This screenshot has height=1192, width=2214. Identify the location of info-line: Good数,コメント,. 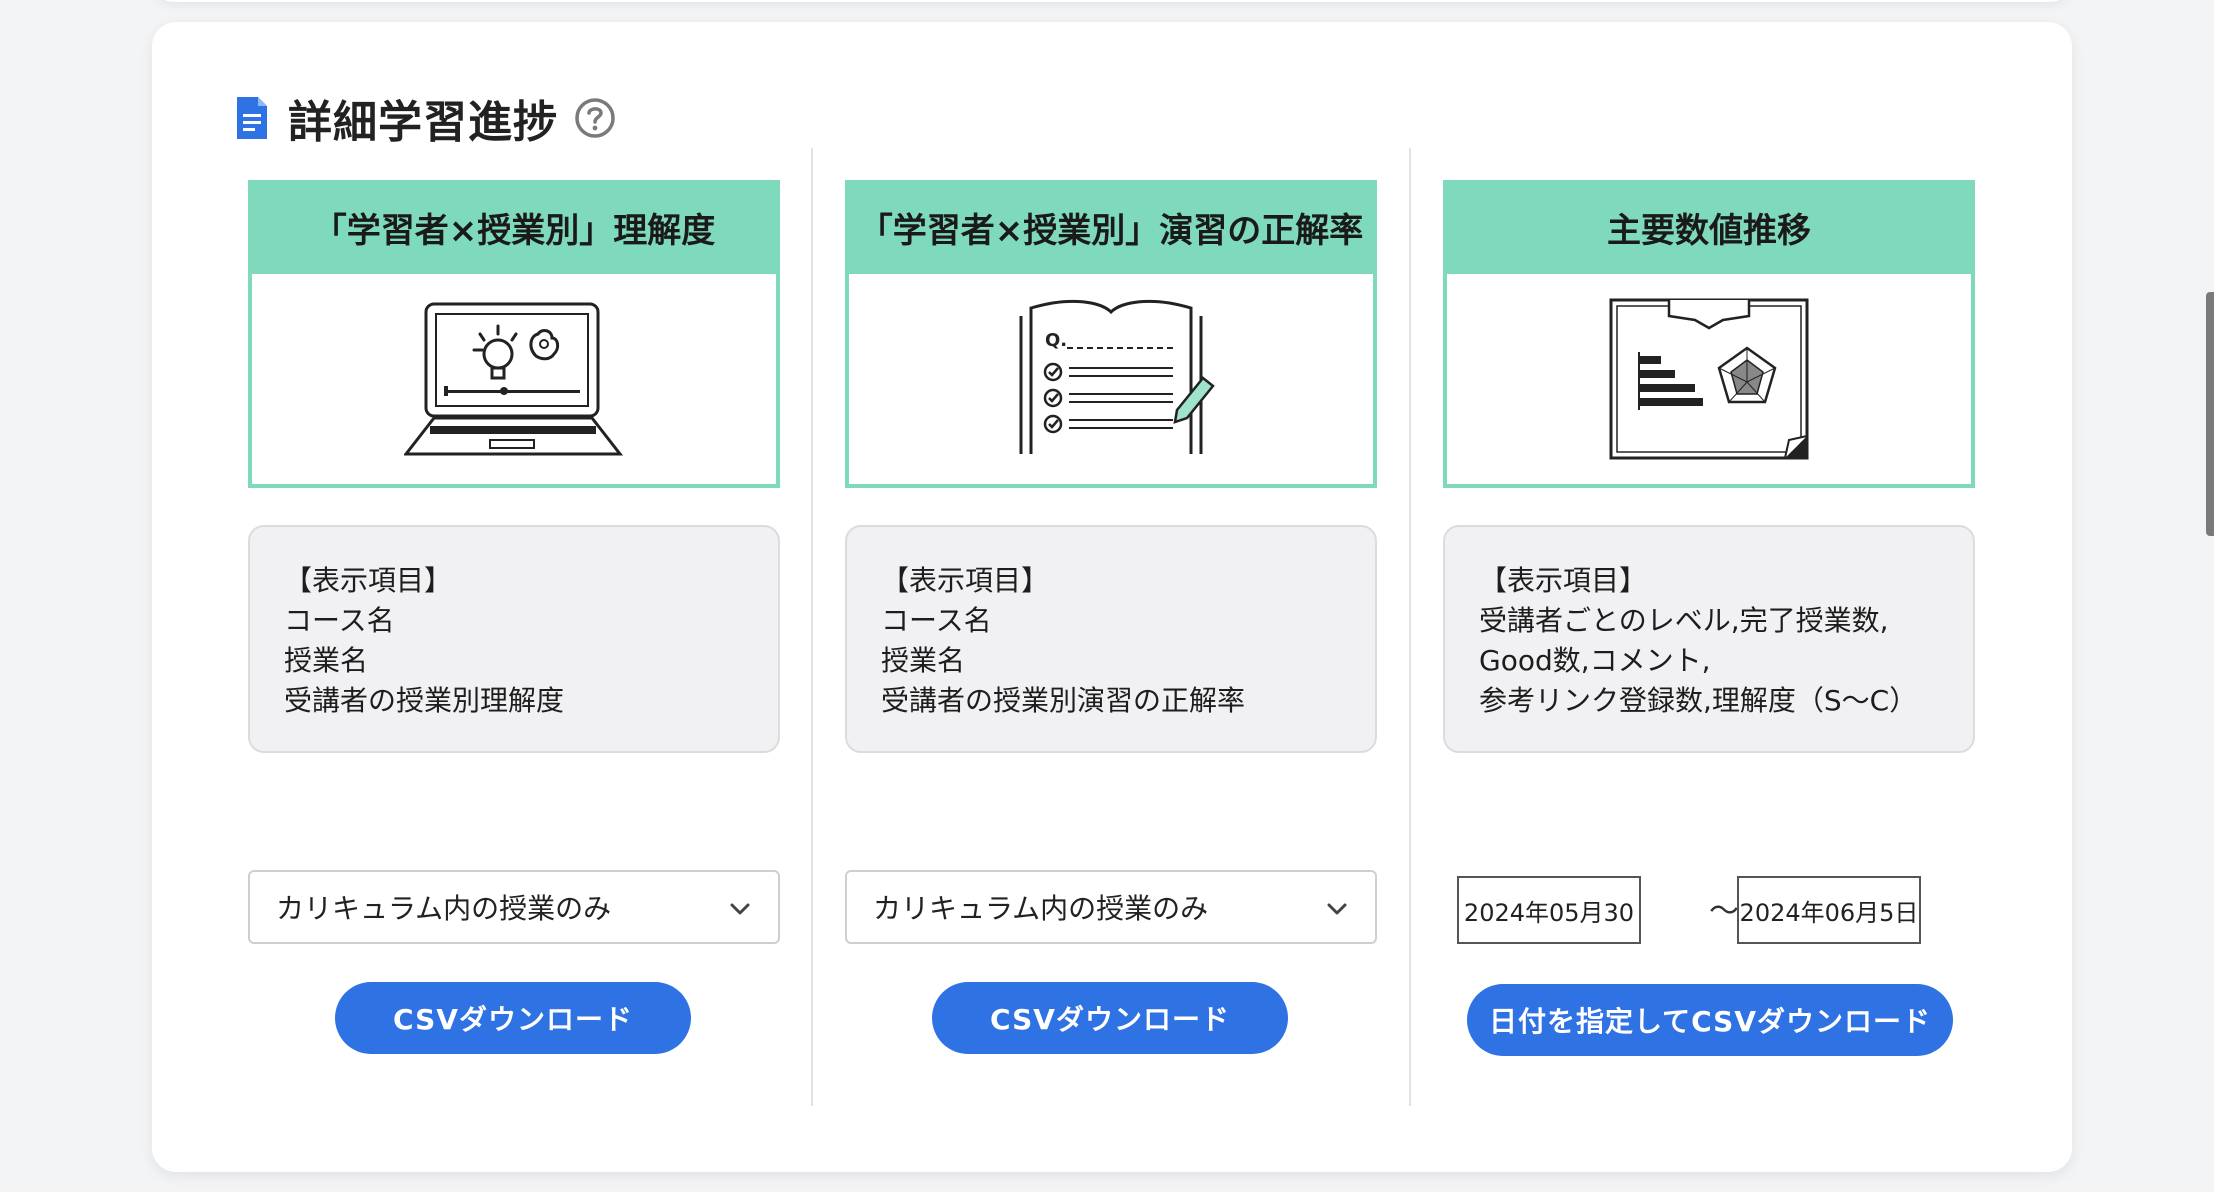
(1595, 660).